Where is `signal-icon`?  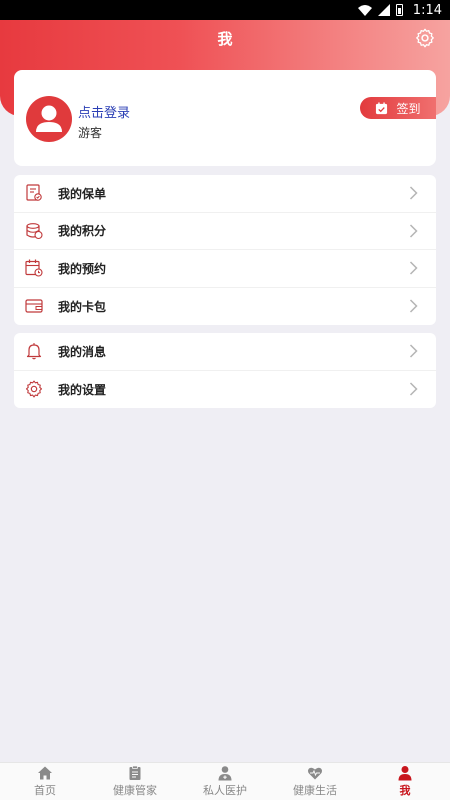
signal-icon is located at coordinates (383, 10).